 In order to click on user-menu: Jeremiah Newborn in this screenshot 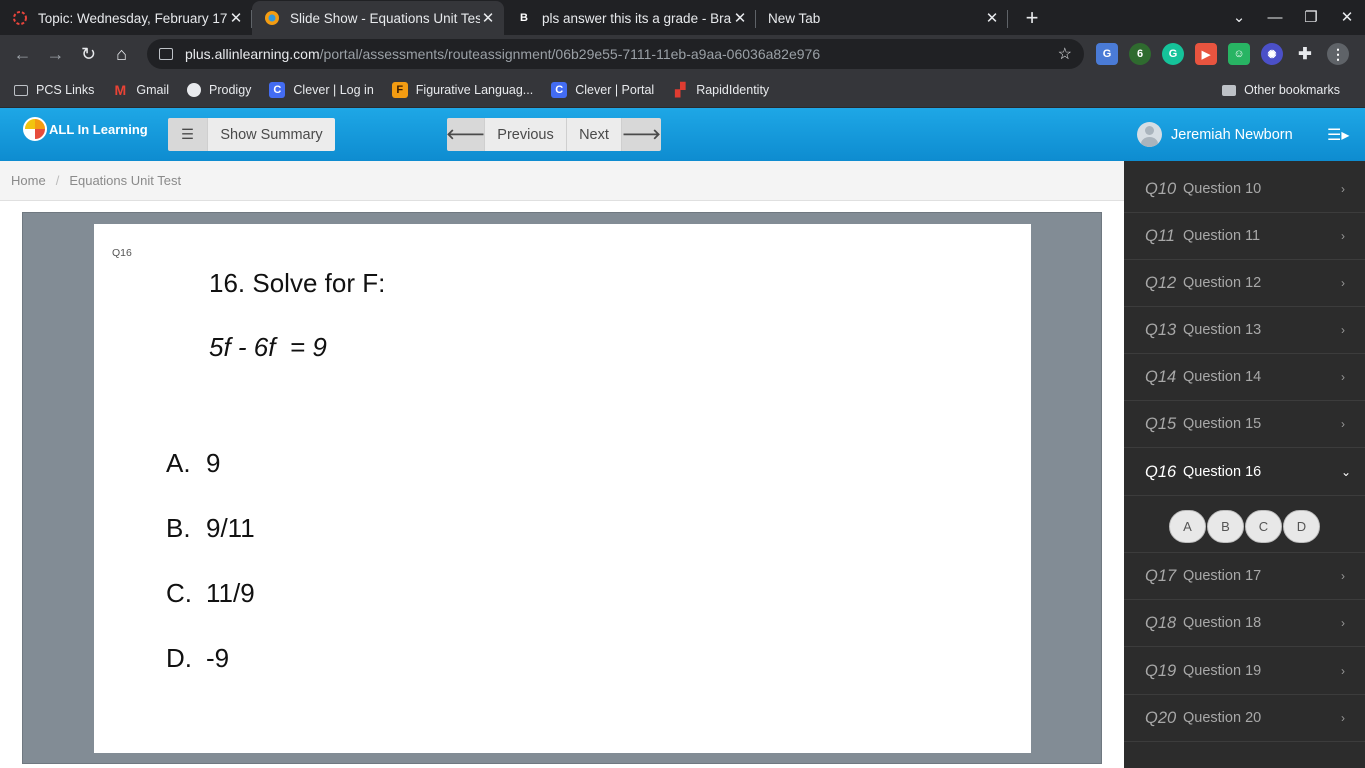, I will do `click(1215, 134)`.